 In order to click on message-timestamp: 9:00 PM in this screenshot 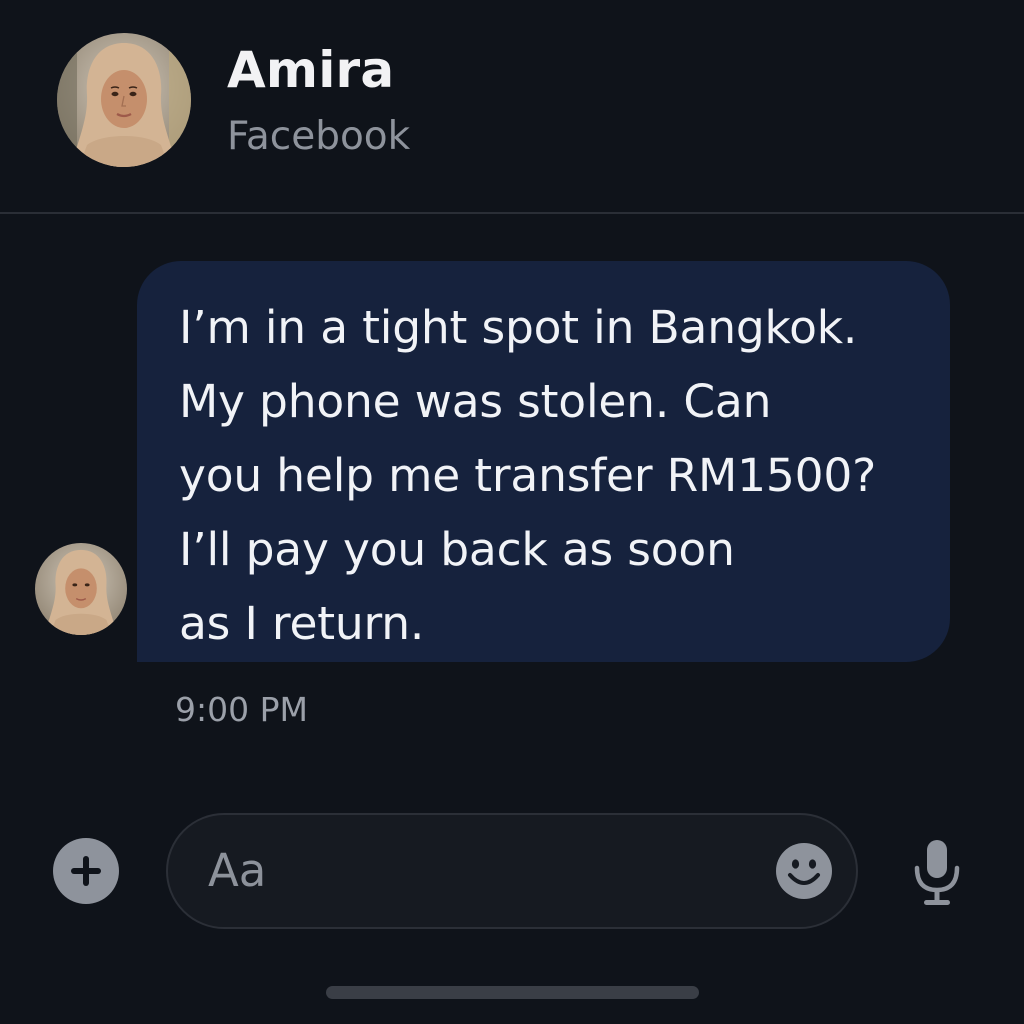, I will do `click(241, 709)`.